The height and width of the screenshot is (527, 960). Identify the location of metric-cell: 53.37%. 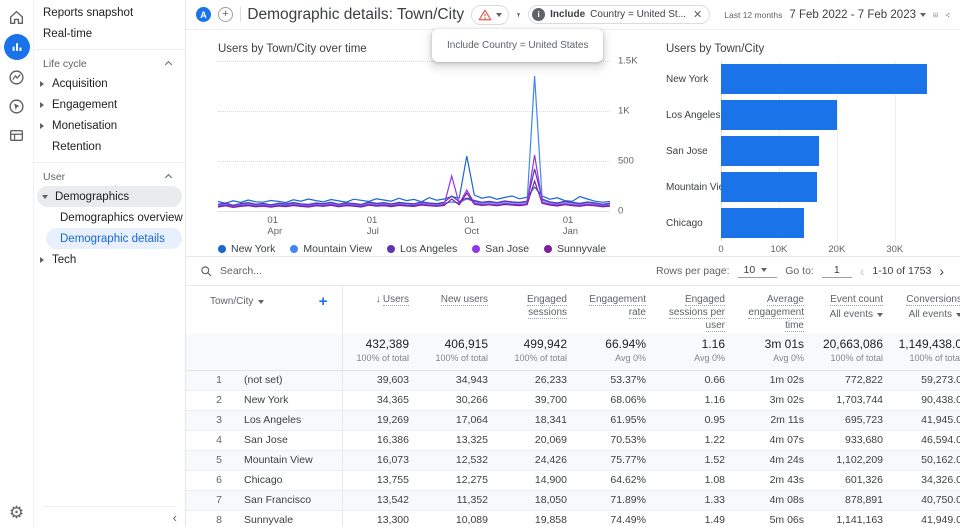
(628, 380).